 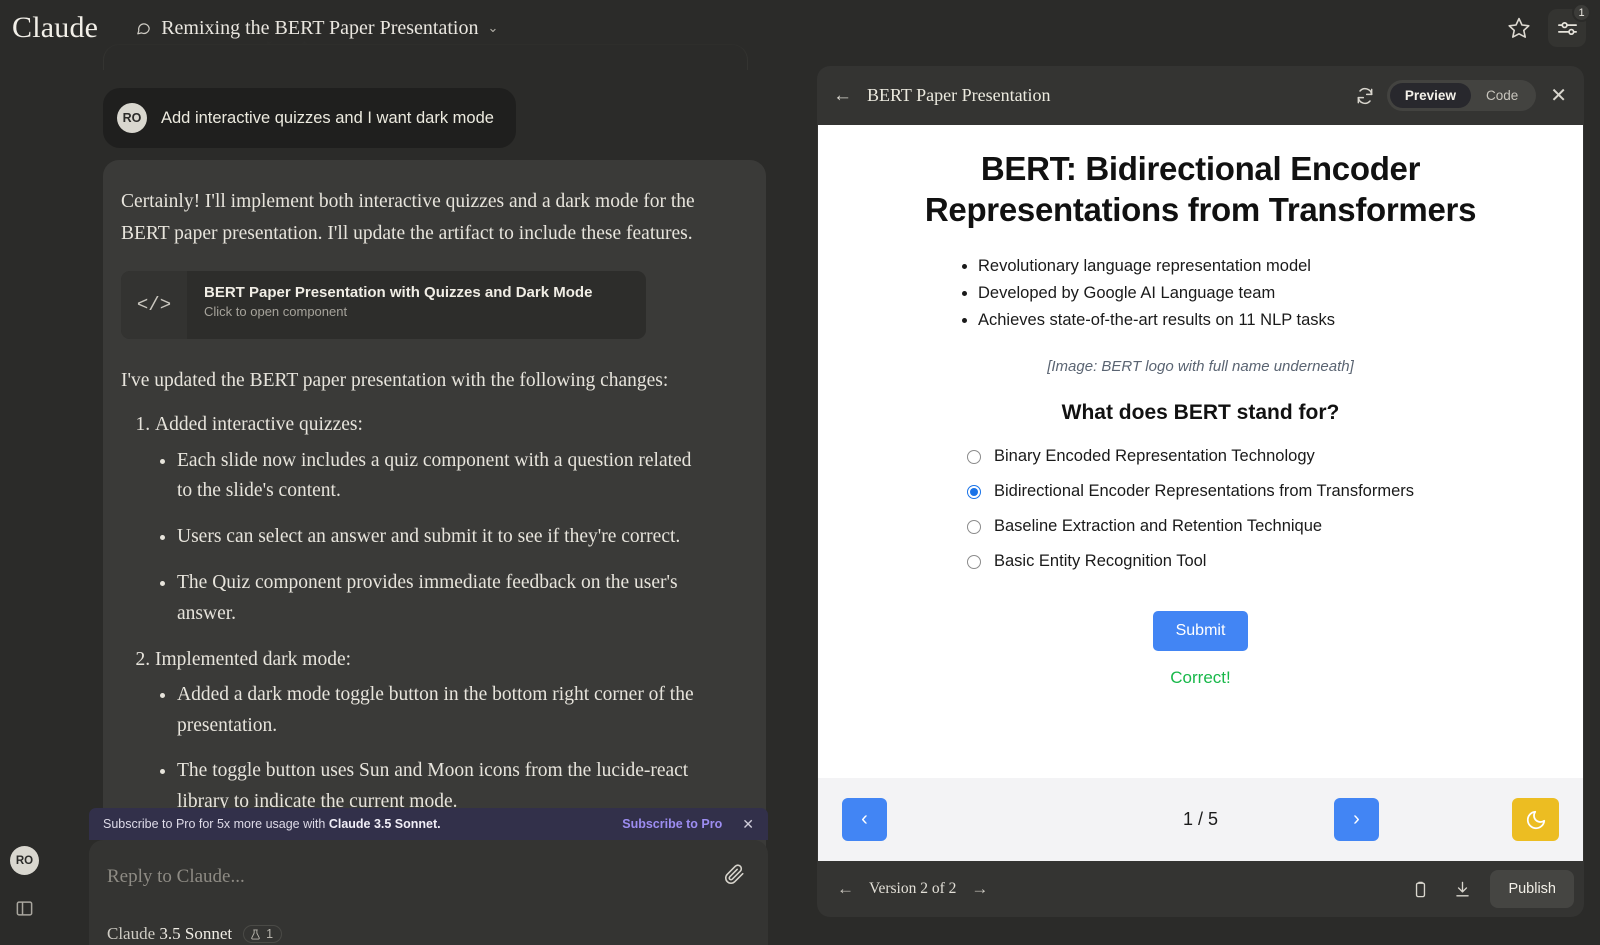 What do you see at coordinates (1569, 25) in the screenshot?
I see `settings-button-wrap: 1` at bounding box center [1569, 25].